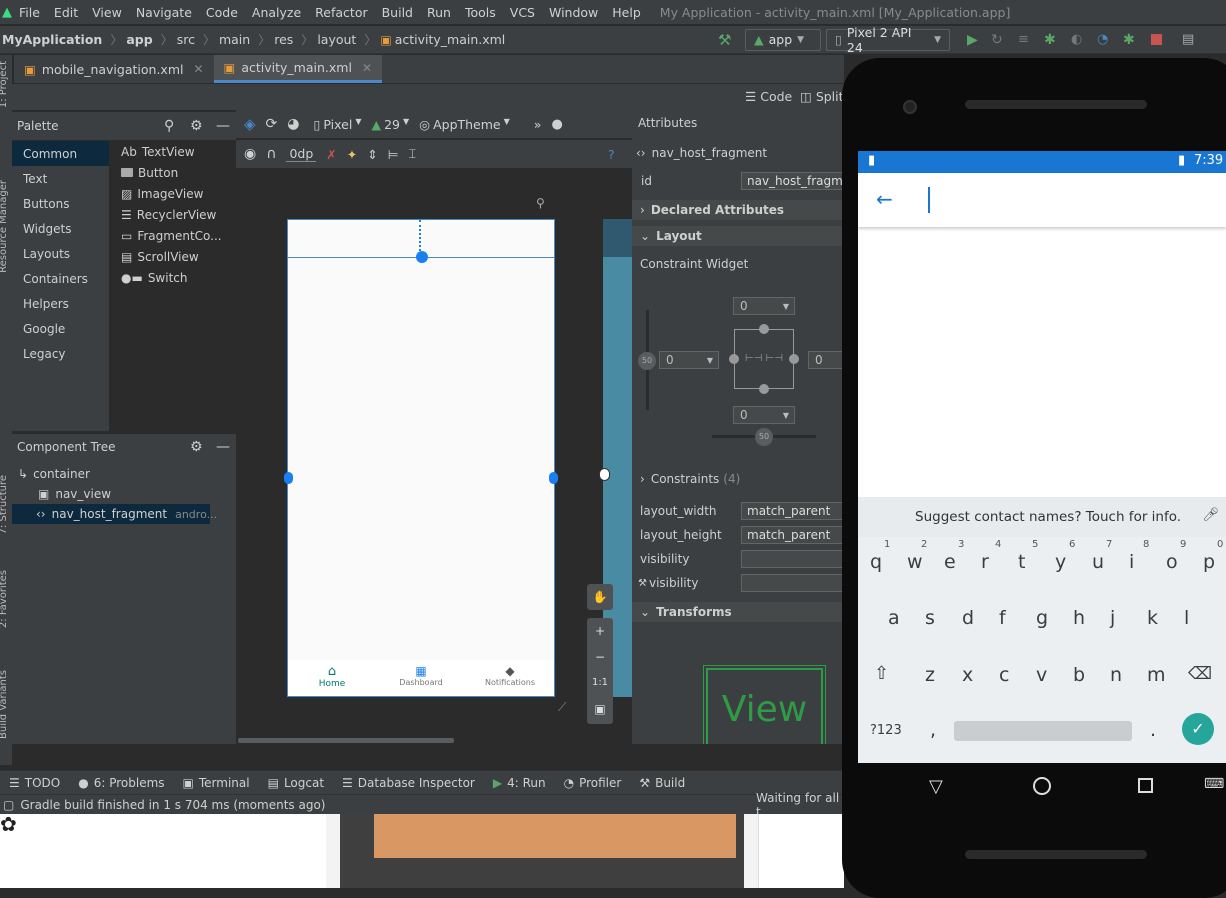 The image size is (1226, 898). Describe the element at coordinates (1002, 618) in the screenshot. I see `key-f: f` at that location.